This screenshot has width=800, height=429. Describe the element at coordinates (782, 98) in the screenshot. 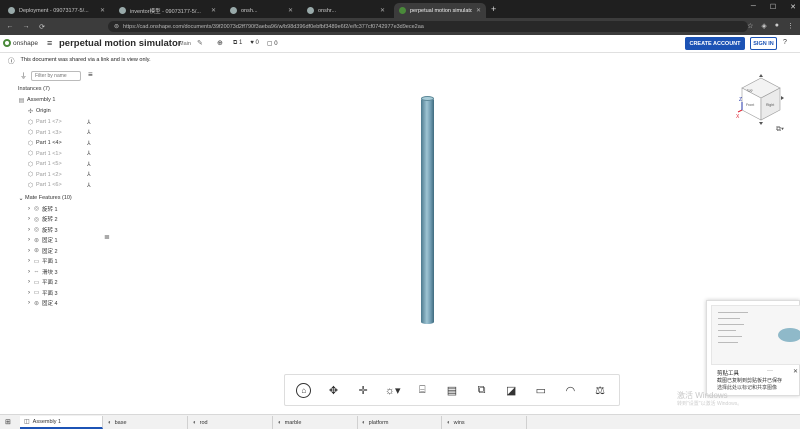

I see `rotate-right-arrow-icon` at that location.